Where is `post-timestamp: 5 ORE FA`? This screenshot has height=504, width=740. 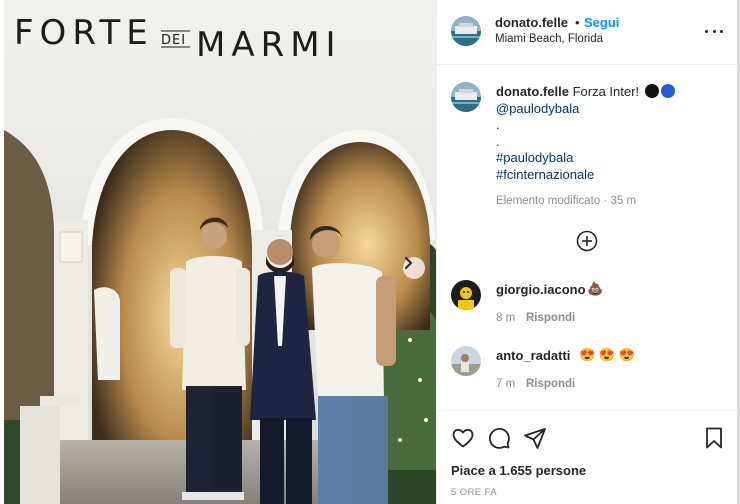 post-timestamp: 5 ORE FA is located at coordinates (474, 492).